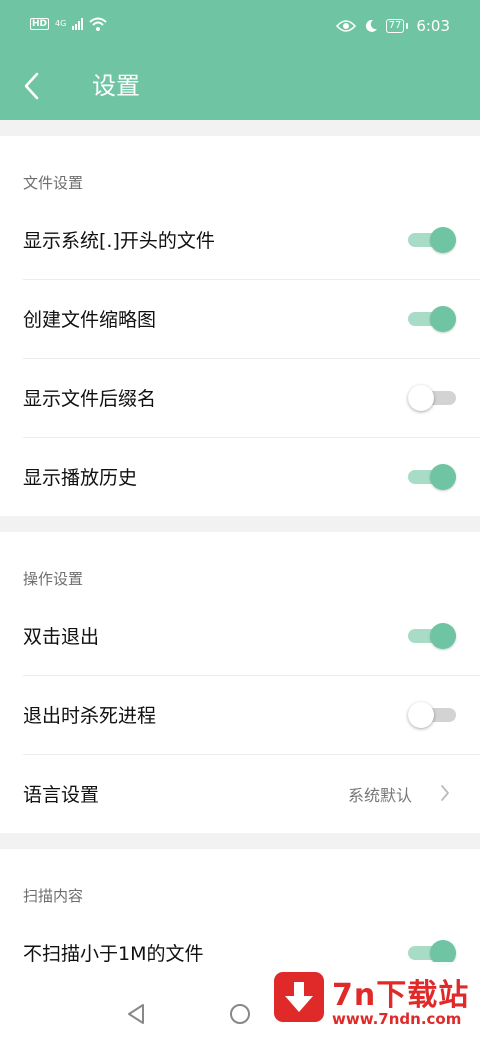 This screenshot has width=480, height=1040. I want to click on setting-label: 不扫描小于1M的文件, so click(113, 954).